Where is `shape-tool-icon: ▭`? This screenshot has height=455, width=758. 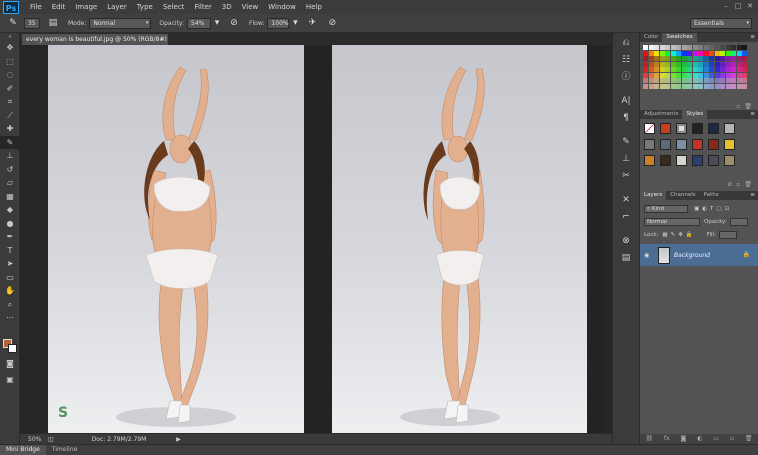
shape-tool-icon: ▭ is located at coordinates (10, 278).